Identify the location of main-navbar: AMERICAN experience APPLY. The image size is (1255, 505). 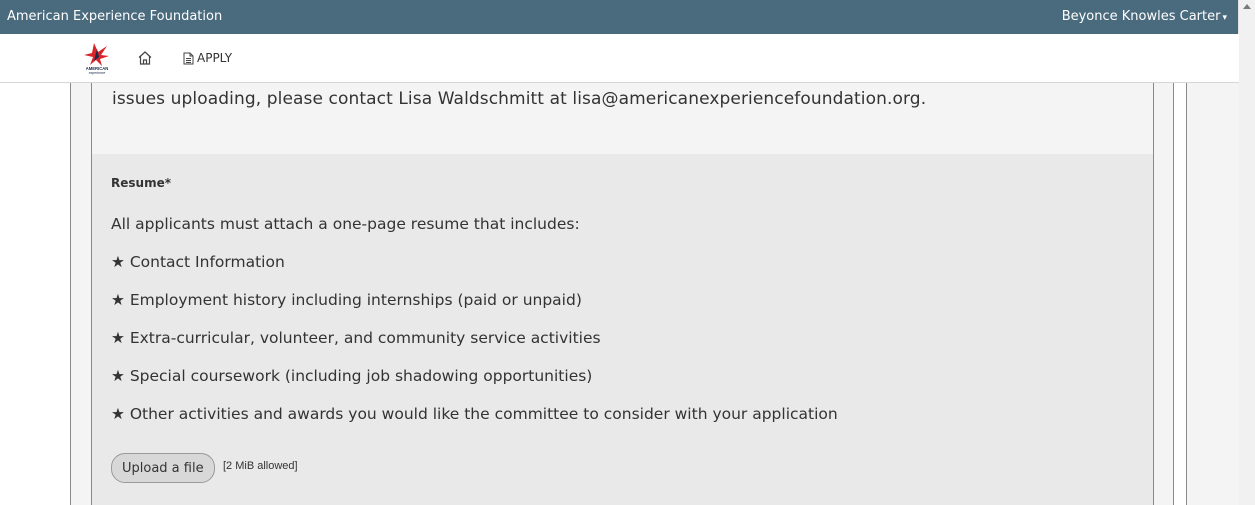
(619, 58).